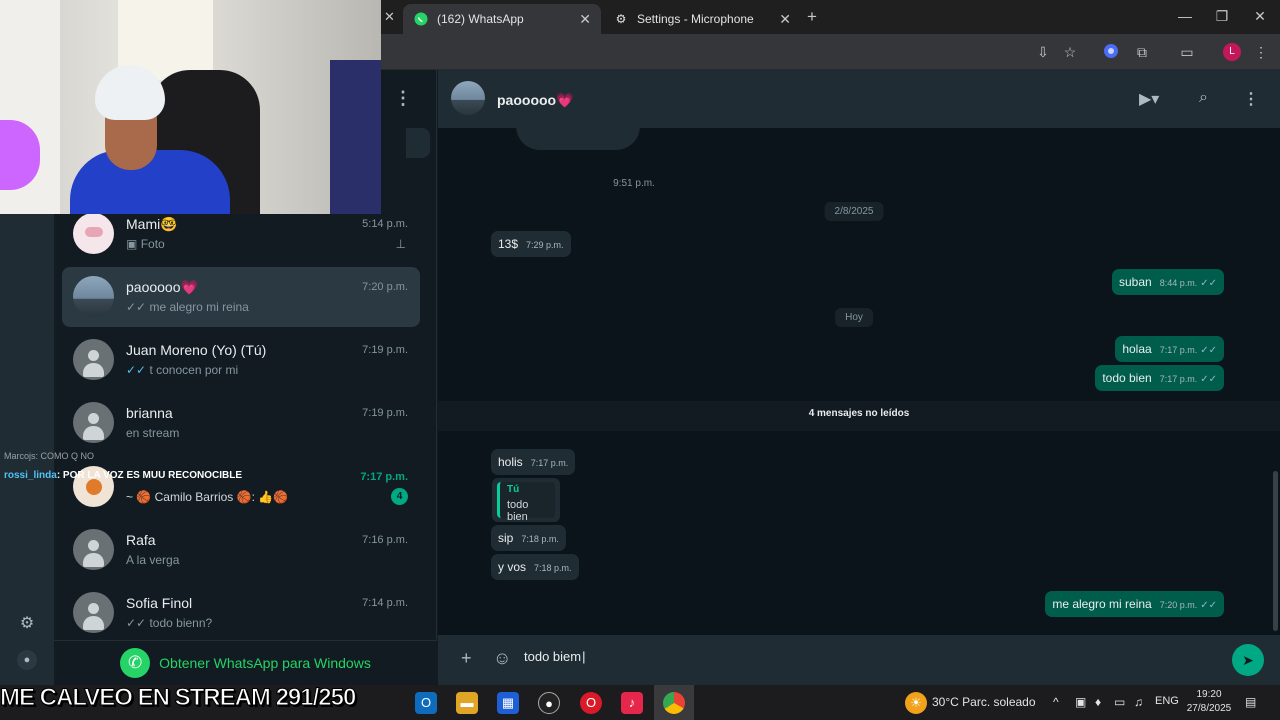 The height and width of the screenshot is (720, 1280). I want to click on obs-icon: ●, so click(549, 703).